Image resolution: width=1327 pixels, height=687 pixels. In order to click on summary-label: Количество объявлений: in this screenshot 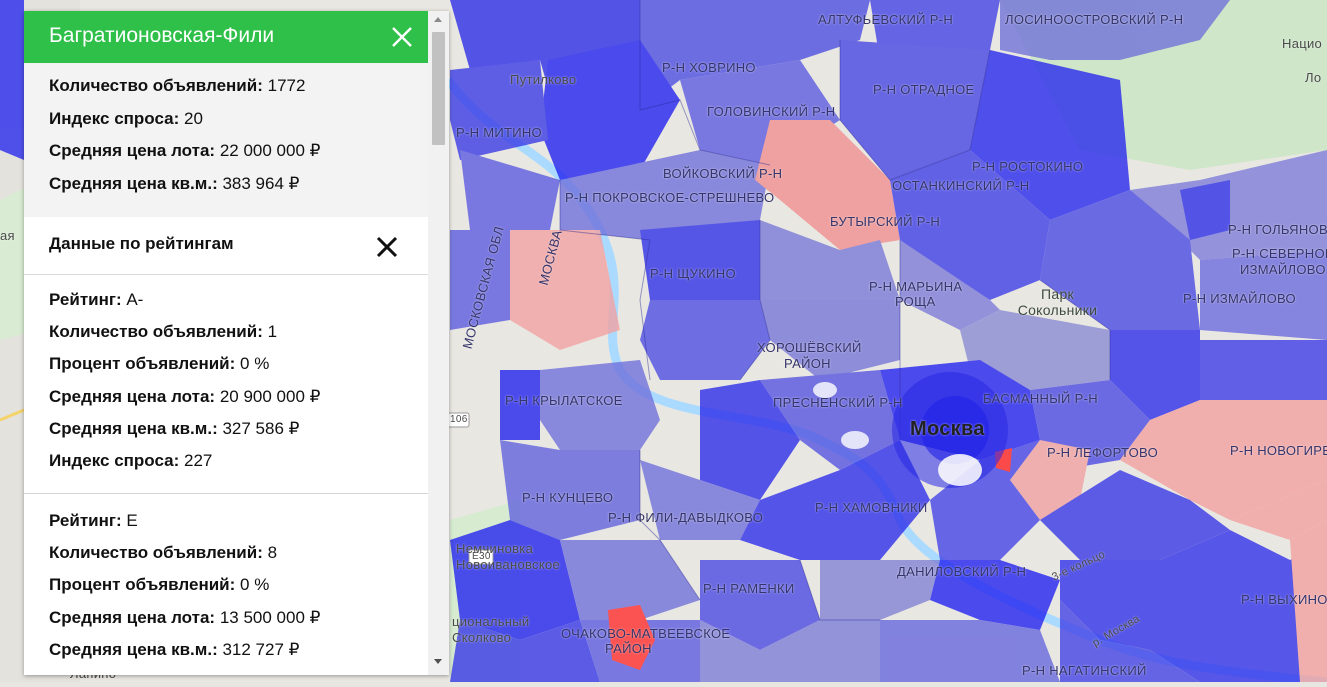, I will do `click(156, 85)`.